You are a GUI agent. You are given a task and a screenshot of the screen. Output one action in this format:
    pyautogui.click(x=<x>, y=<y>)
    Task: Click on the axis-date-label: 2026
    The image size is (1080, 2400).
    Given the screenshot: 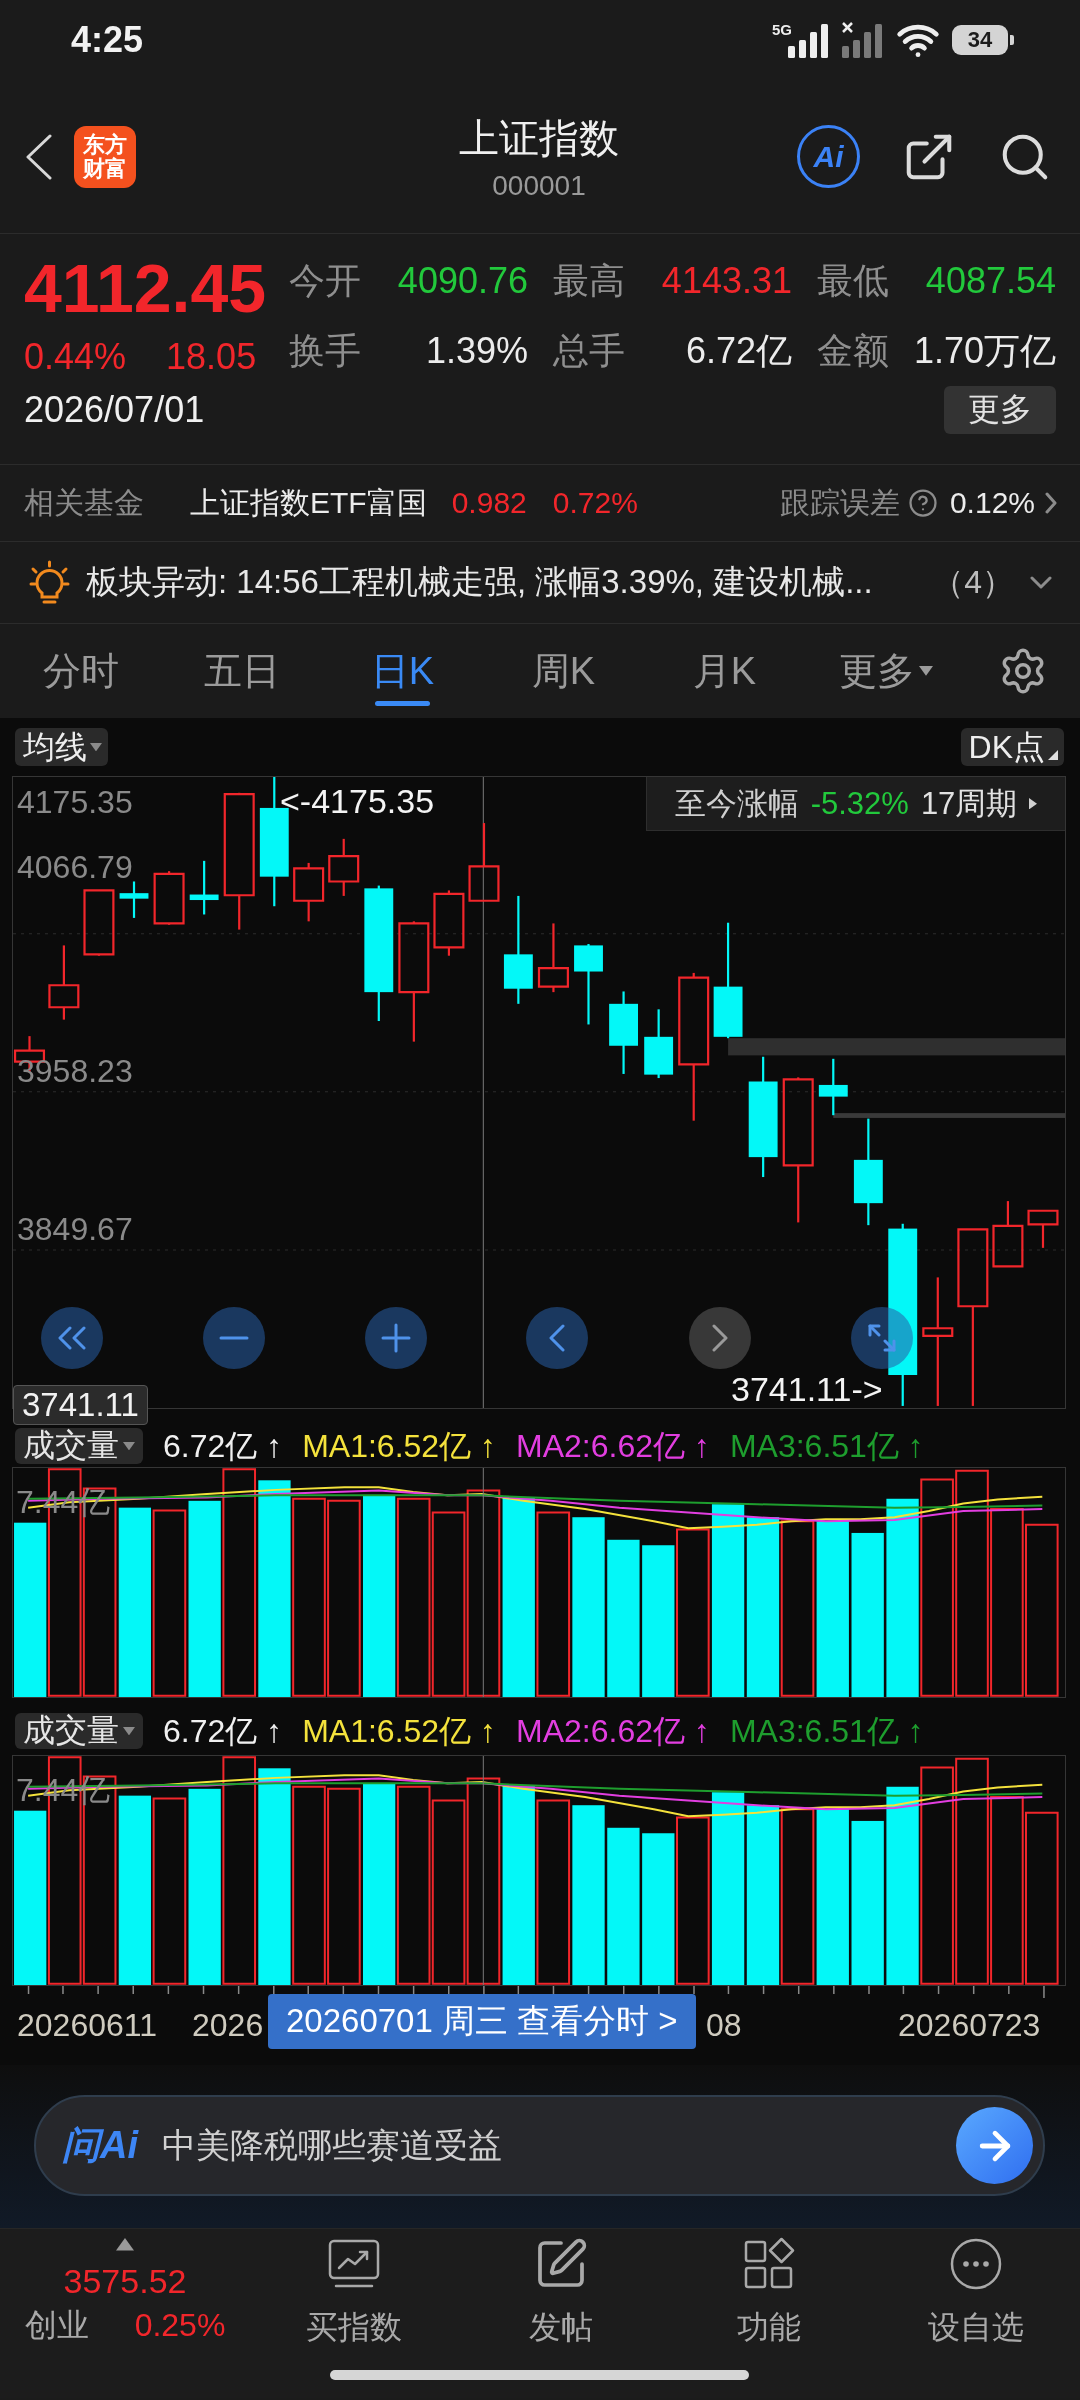 What is the action you would take?
    pyautogui.click(x=228, y=2025)
    